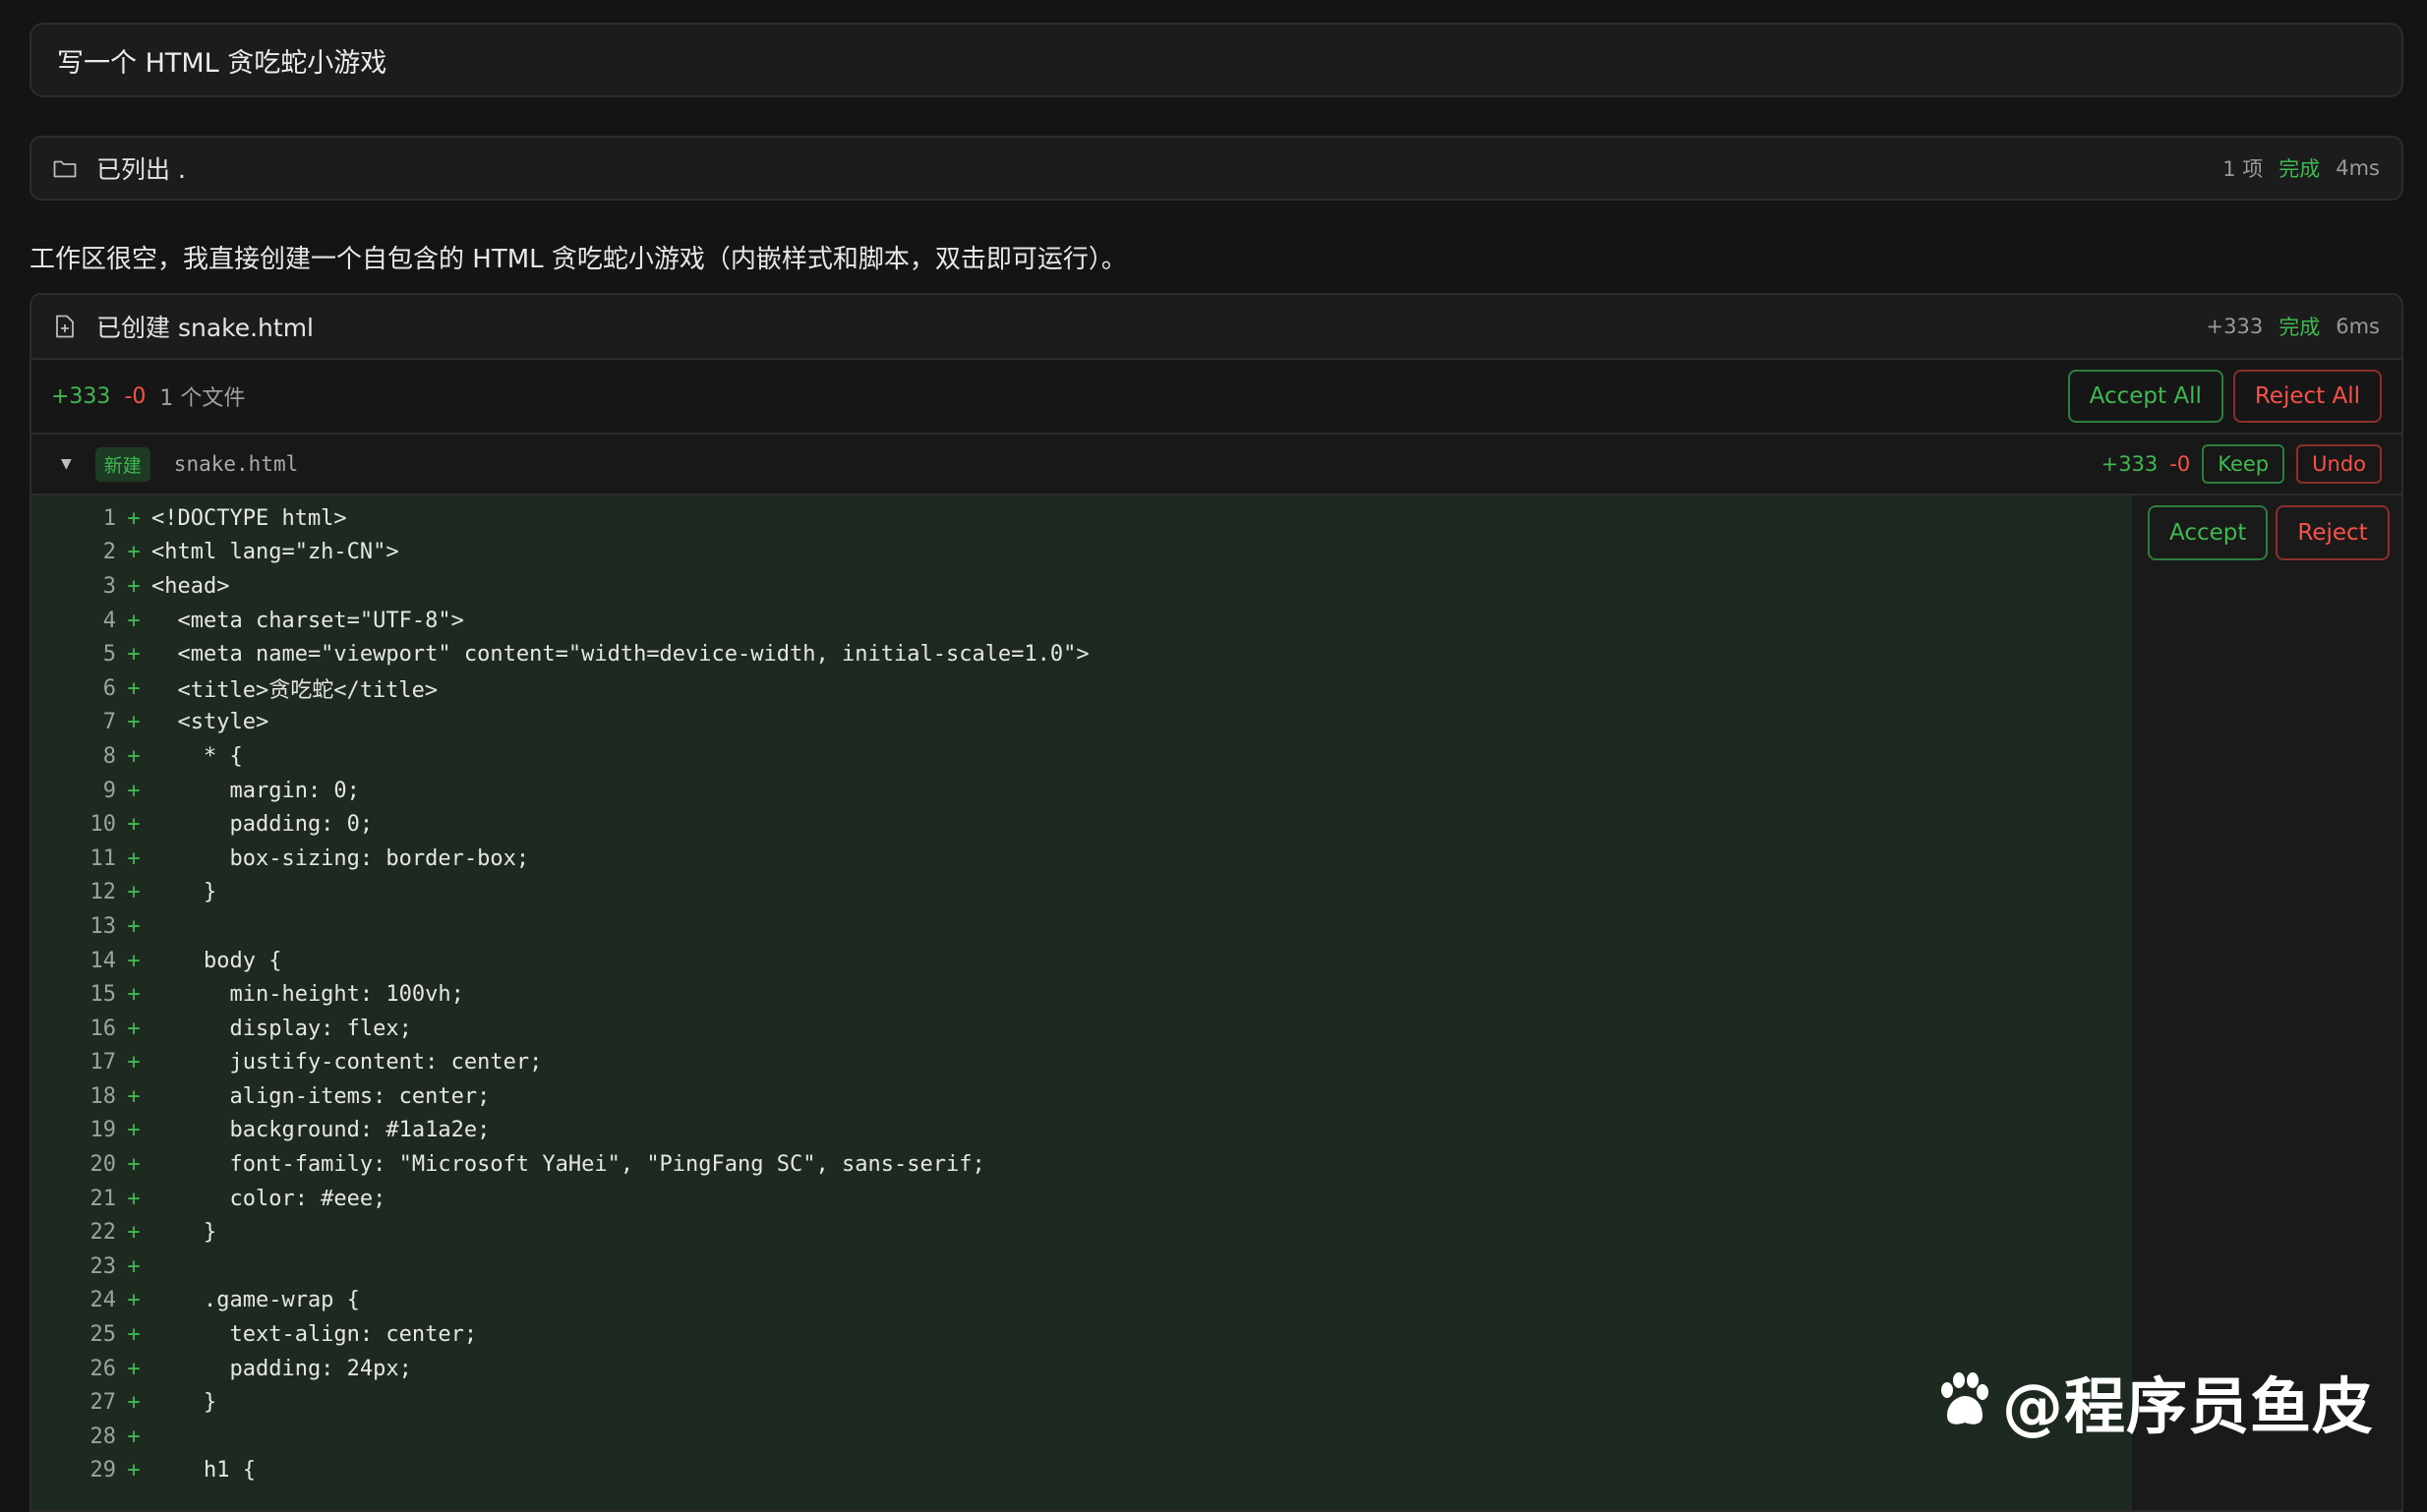 The image size is (2427, 1512). I want to click on line-number: 11, so click(103, 858).